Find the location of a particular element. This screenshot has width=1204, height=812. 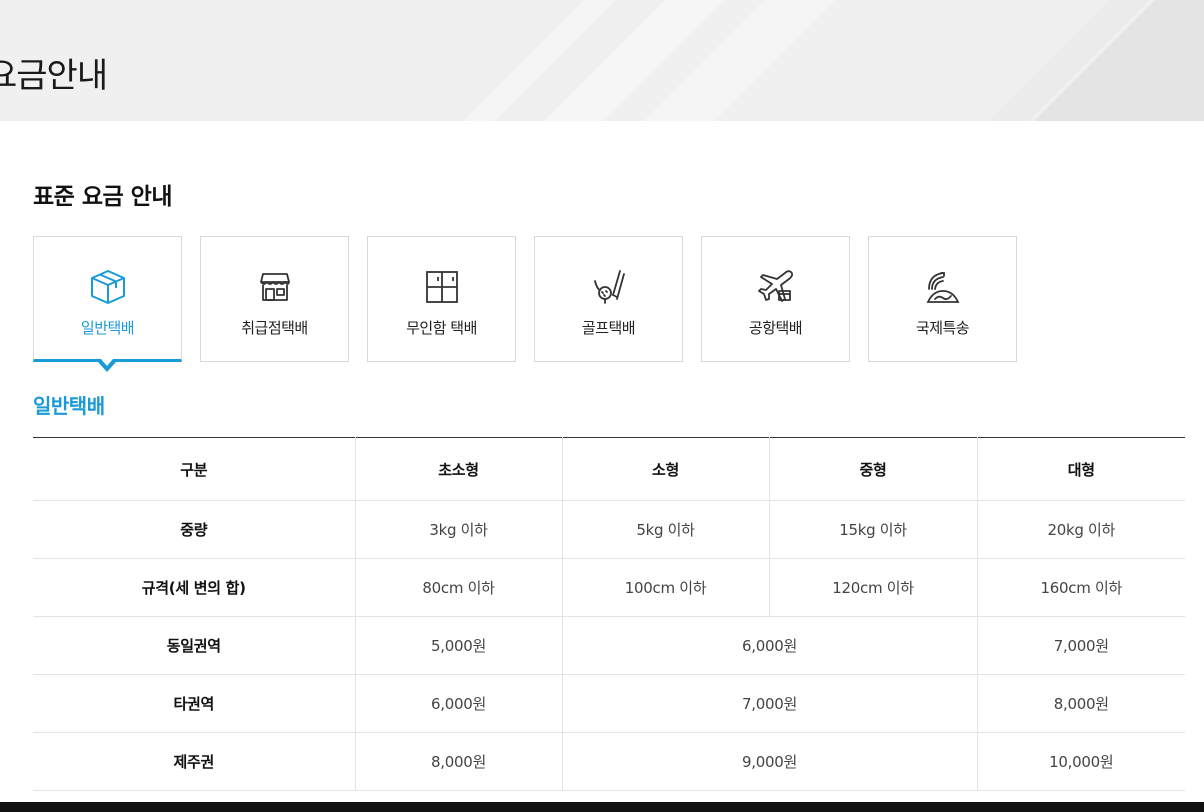

row-header: 제주권 is located at coordinates (194, 761).